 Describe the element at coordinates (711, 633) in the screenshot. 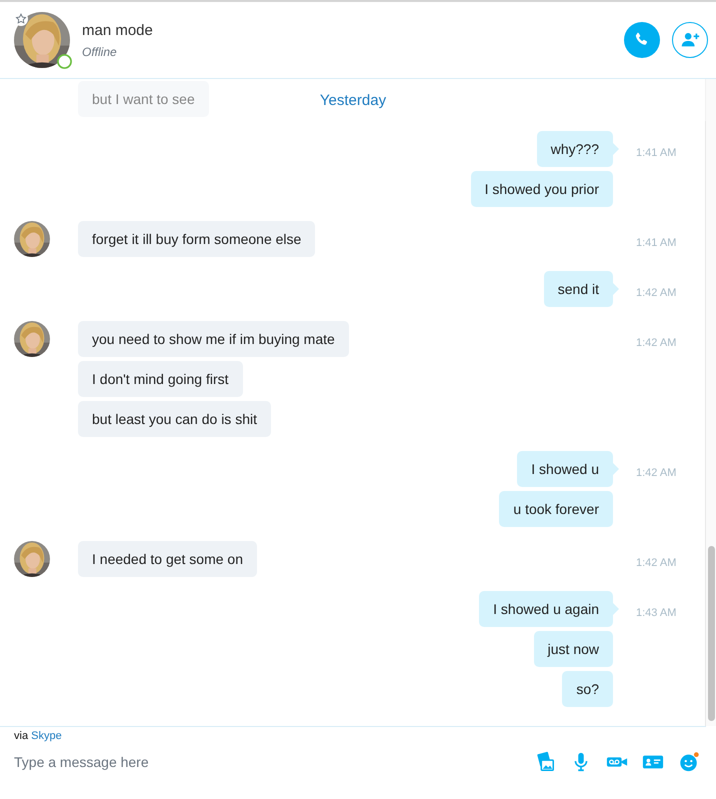

I see `scrollbar-thumb` at that location.